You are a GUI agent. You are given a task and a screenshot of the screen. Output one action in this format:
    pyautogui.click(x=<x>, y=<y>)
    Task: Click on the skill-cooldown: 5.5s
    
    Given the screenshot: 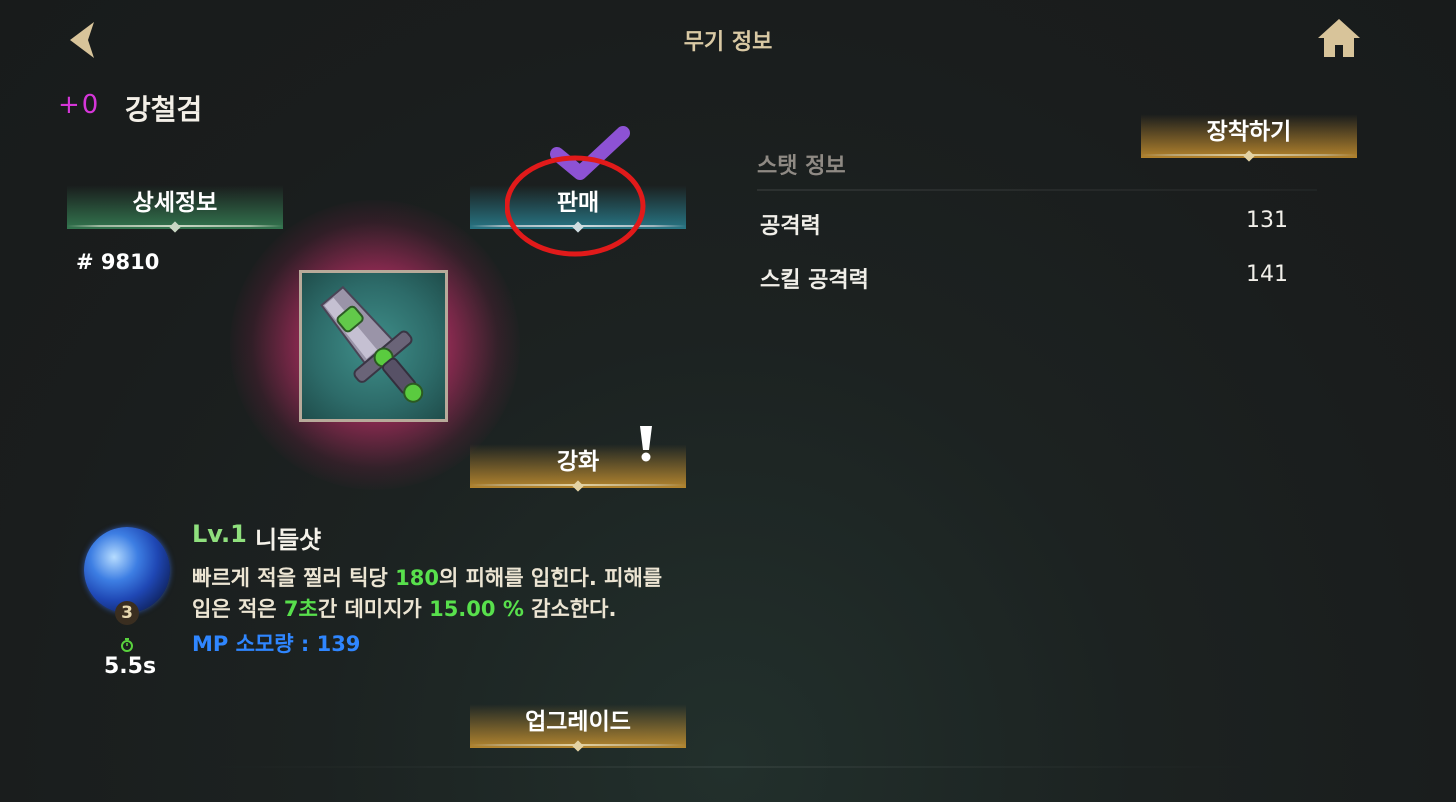 What is the action you would take?
    pyautogui.click(x=130, y=666)
    